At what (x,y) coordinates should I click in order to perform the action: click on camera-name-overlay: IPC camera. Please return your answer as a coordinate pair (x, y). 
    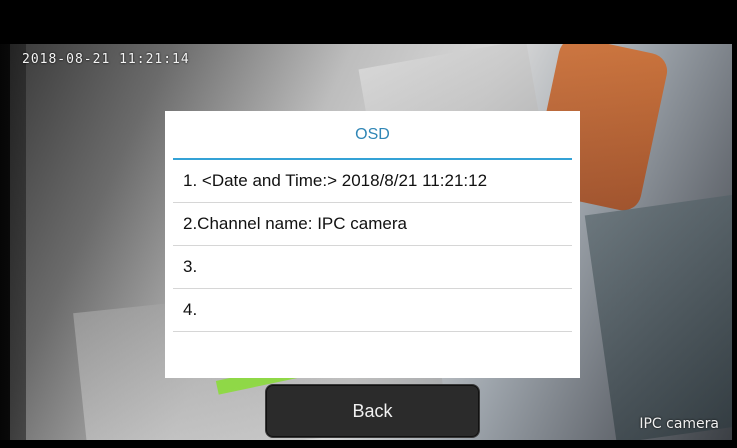
    Looking at the image, I should click on (679, 424).